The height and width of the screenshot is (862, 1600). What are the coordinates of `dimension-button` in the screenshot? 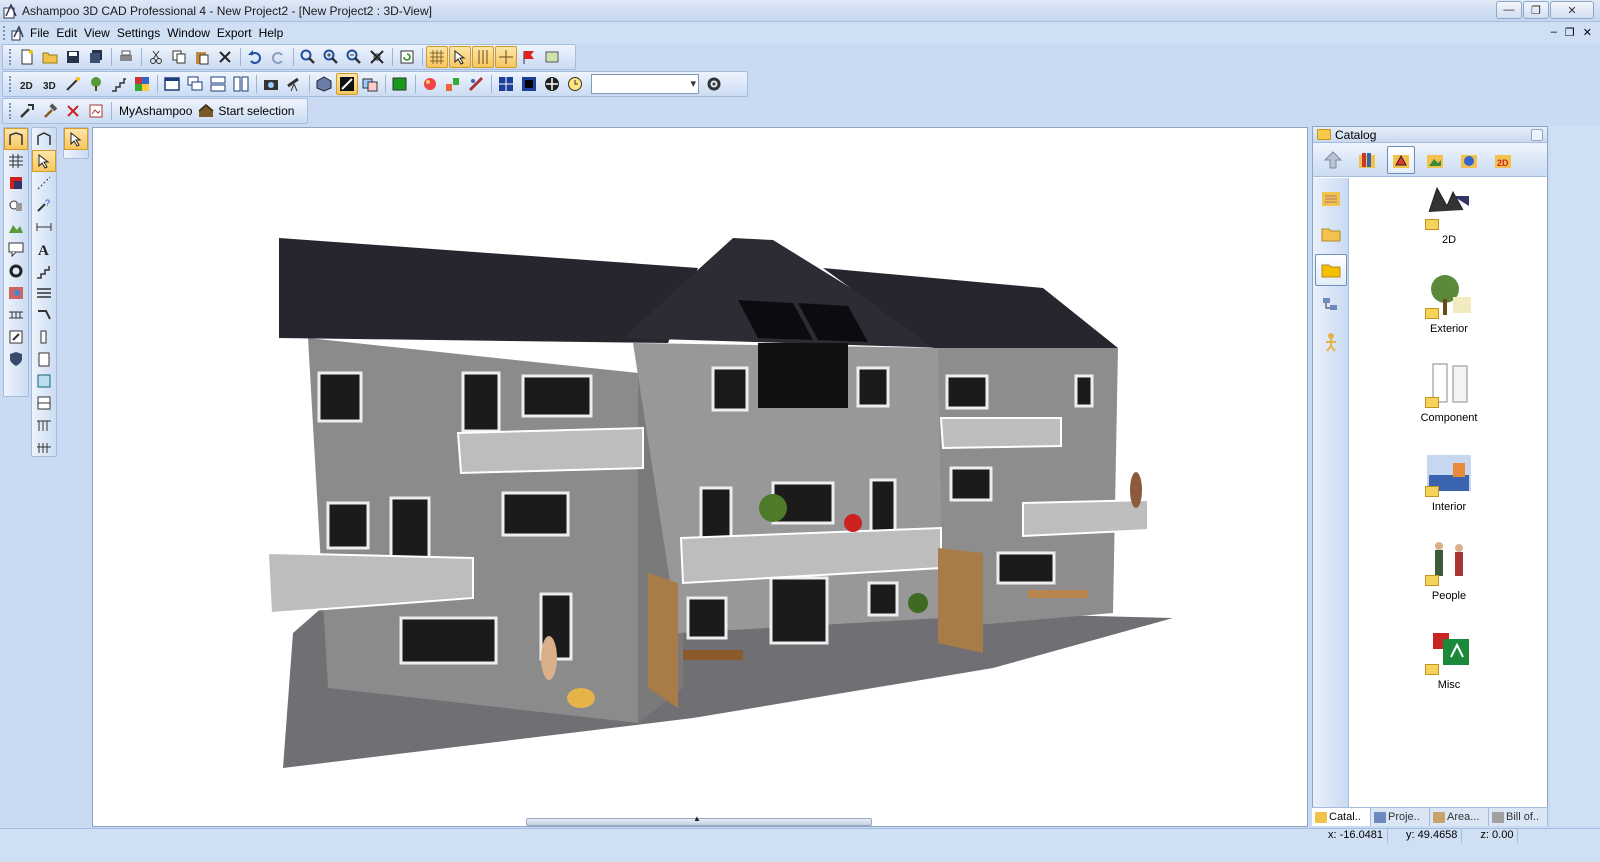 It's located at (552, 57).